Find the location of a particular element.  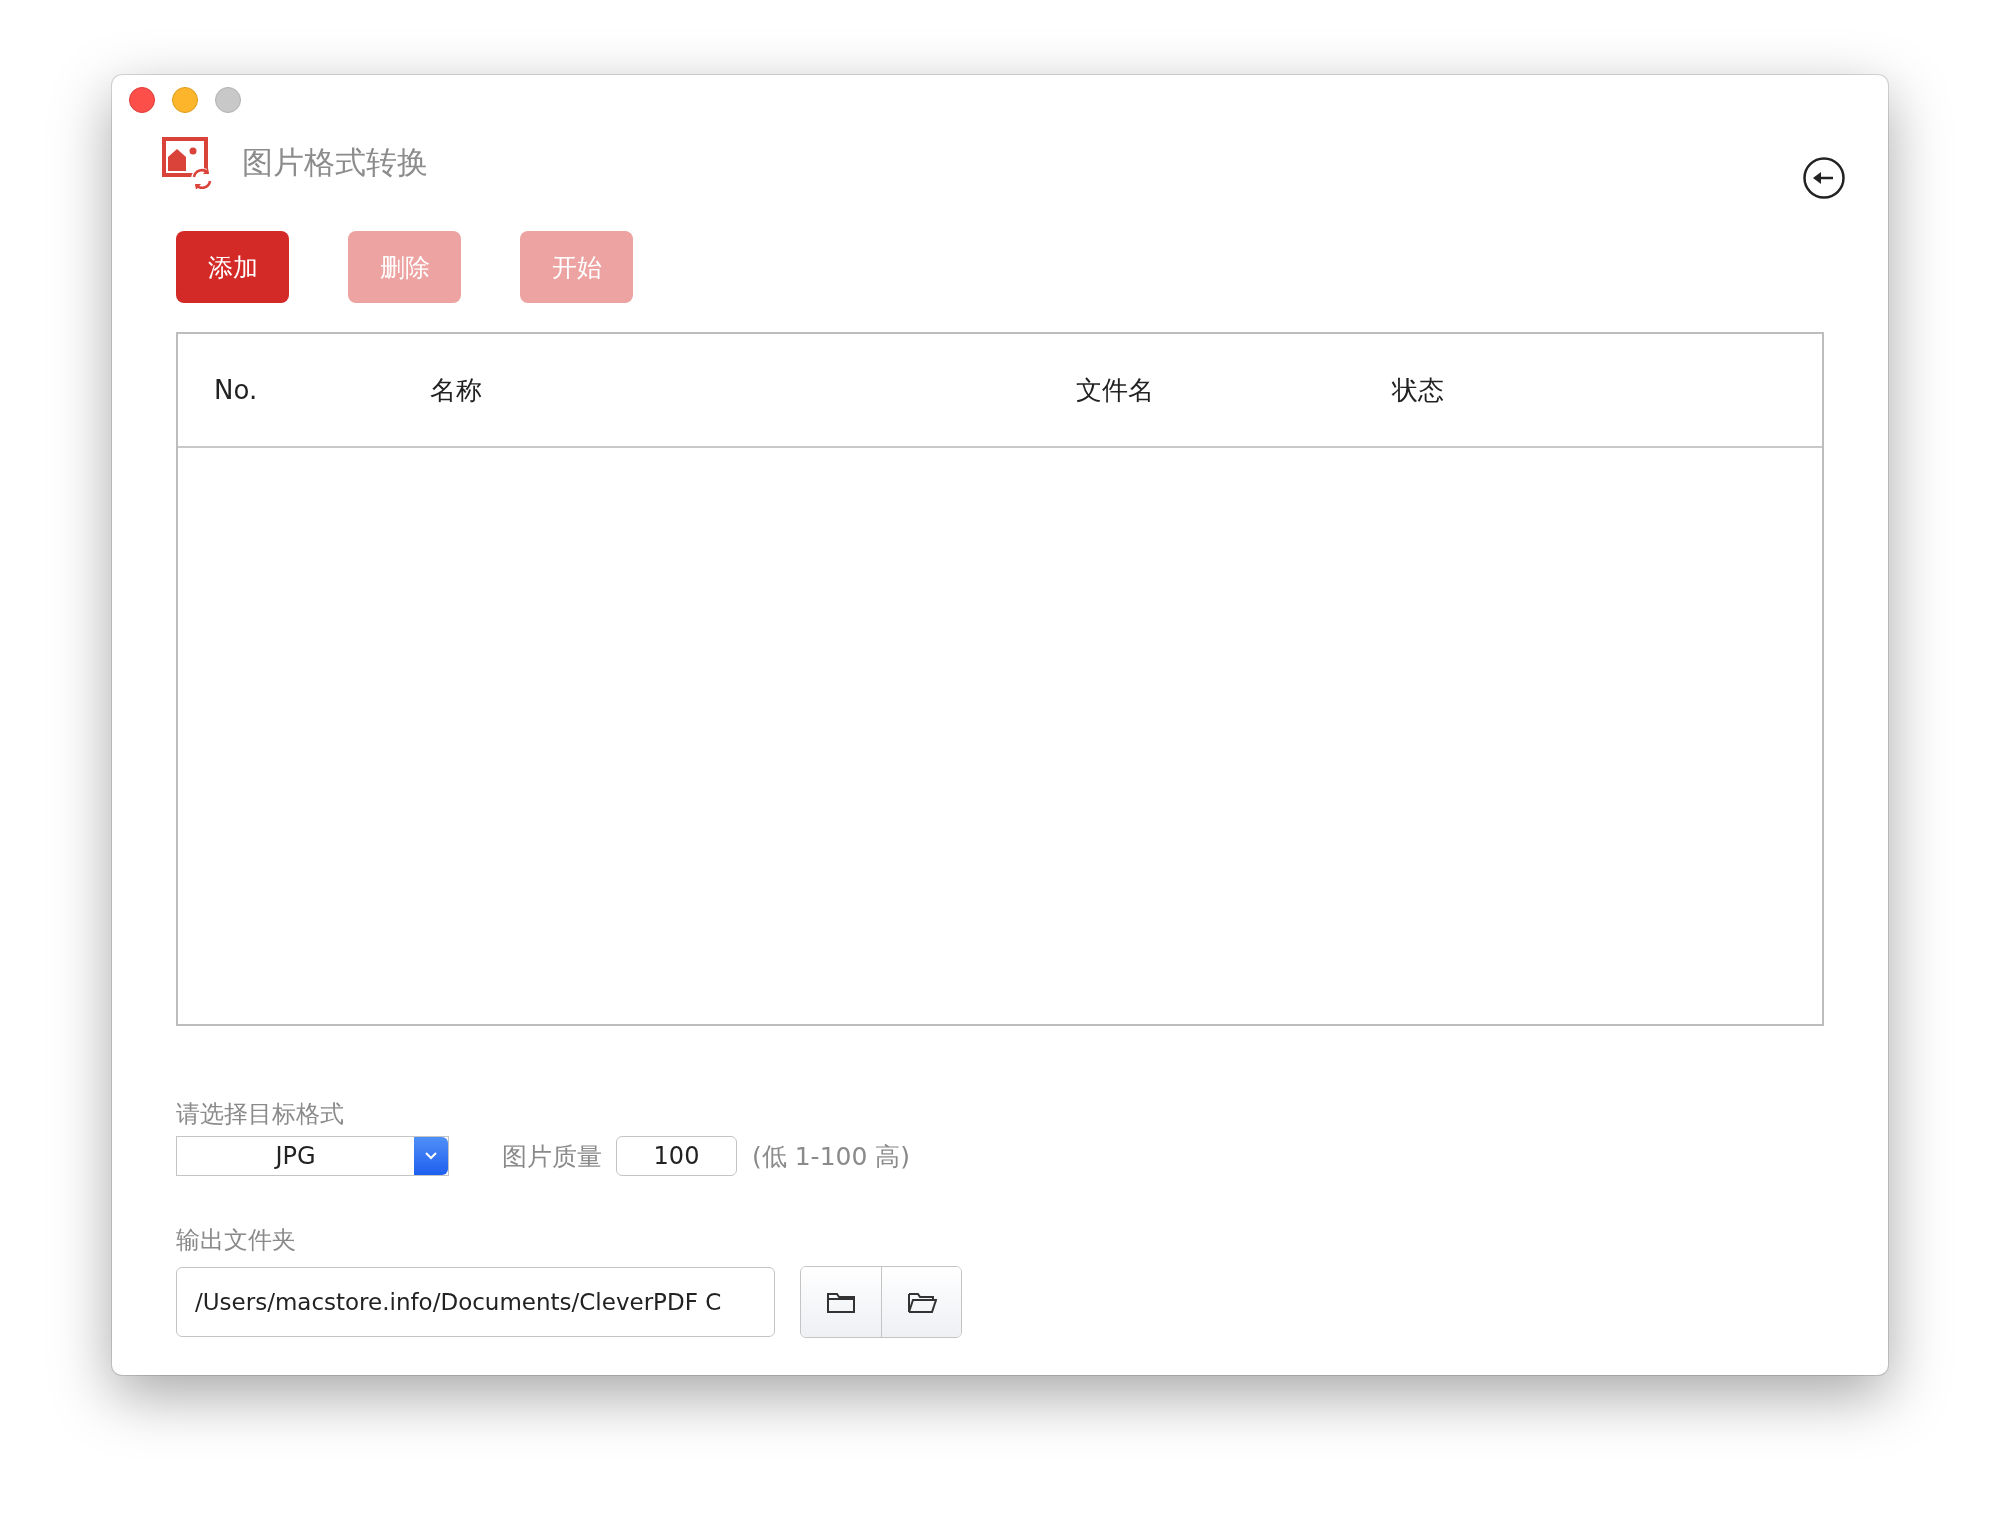

output-folder-label: 输出文件夹 is located at coordinates (236, 1240).